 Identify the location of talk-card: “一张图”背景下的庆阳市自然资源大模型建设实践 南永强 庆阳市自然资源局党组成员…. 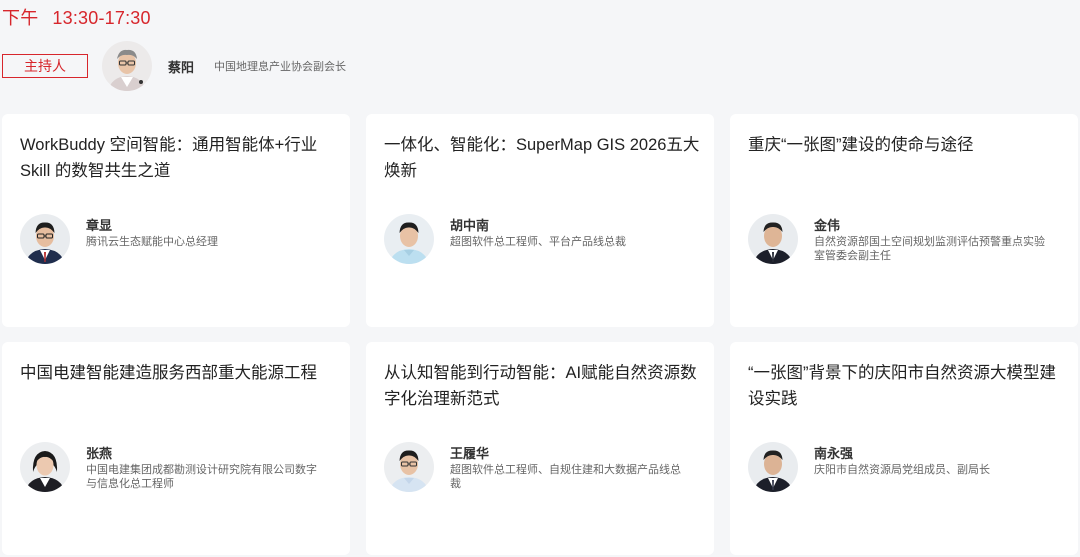
(904, 448).